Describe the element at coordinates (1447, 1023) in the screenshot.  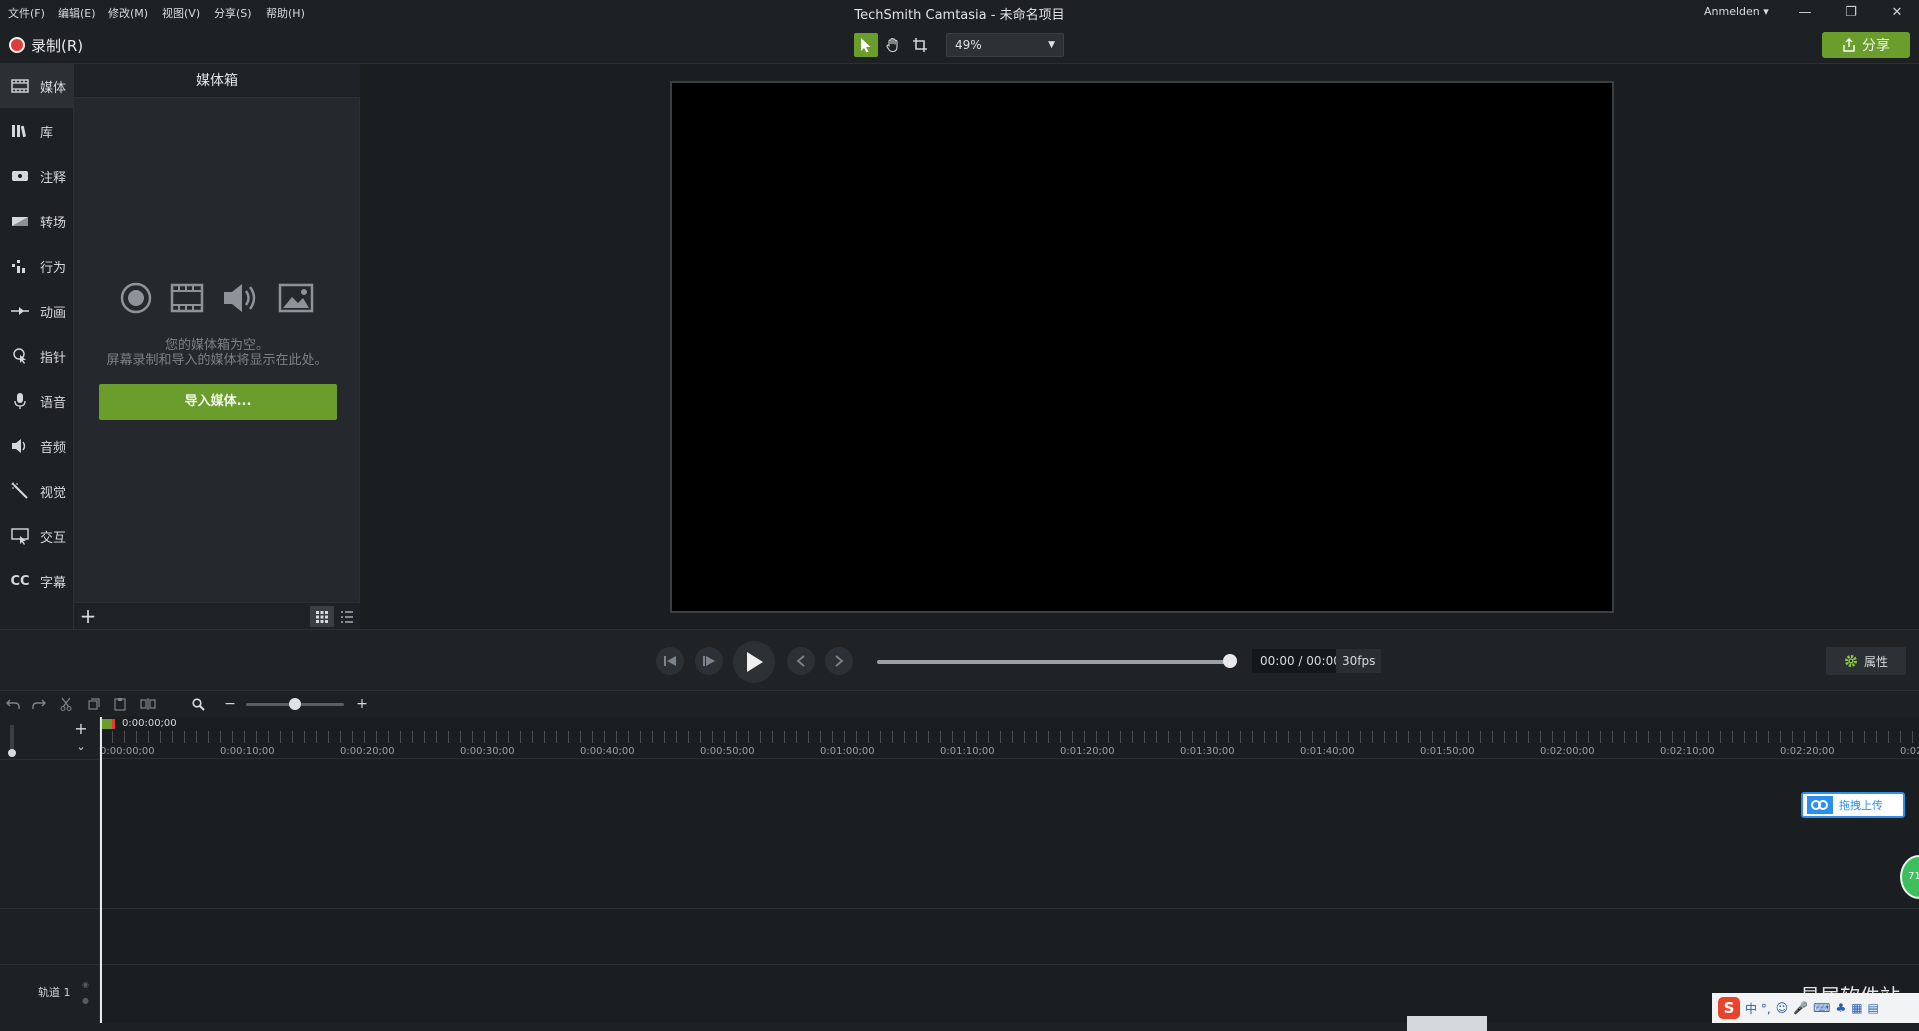
I see `taskbar-preview` at that location.